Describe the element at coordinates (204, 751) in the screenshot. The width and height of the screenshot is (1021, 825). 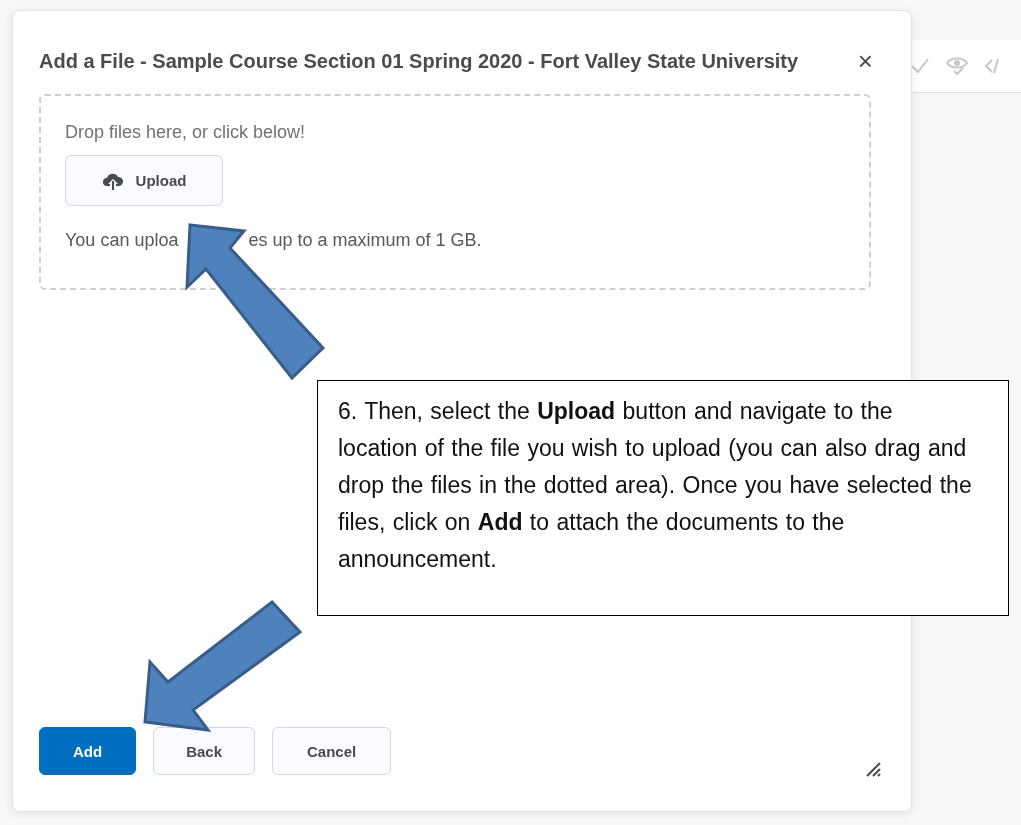
I see `secondary-button: Back` at that location.